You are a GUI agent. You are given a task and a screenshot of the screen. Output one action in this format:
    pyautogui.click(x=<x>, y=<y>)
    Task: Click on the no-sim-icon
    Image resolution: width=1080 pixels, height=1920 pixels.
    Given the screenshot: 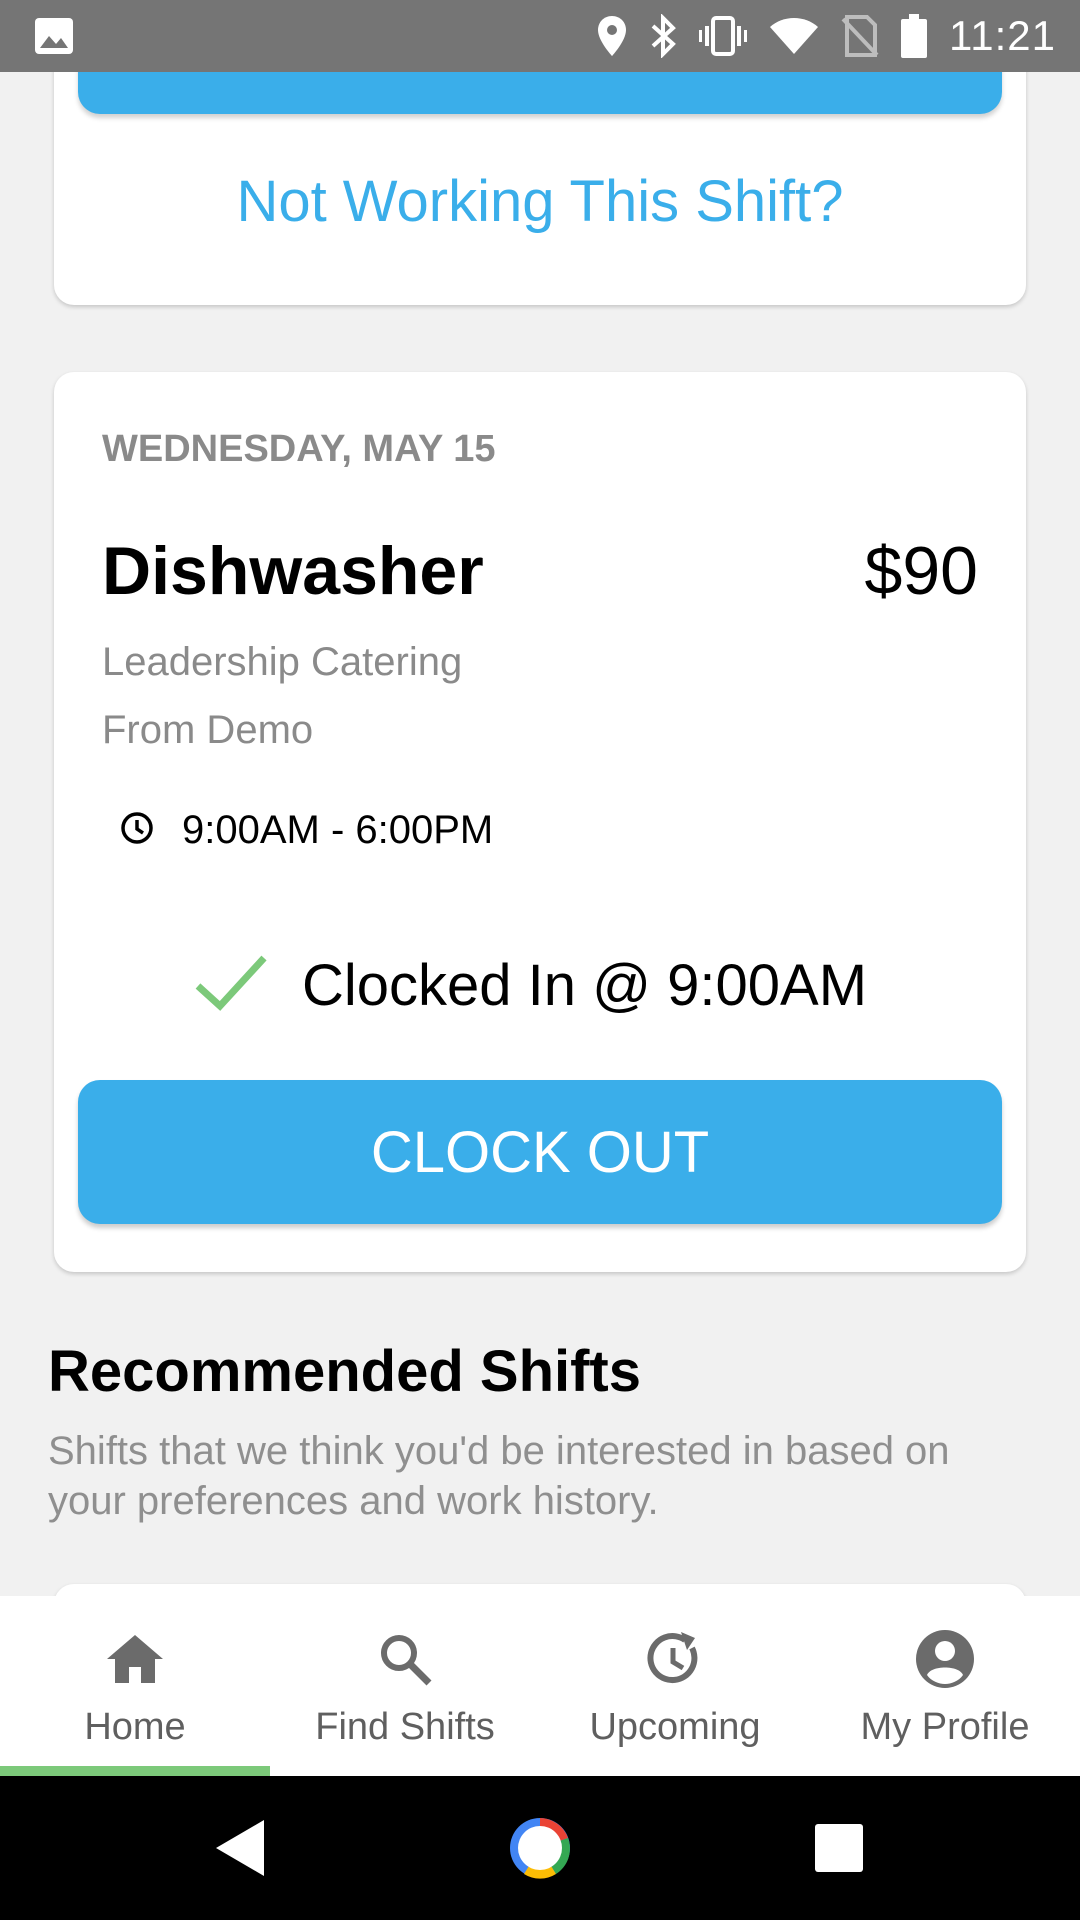 What is the action you would take?
    pyautogui.click(x=860, y=36)
    